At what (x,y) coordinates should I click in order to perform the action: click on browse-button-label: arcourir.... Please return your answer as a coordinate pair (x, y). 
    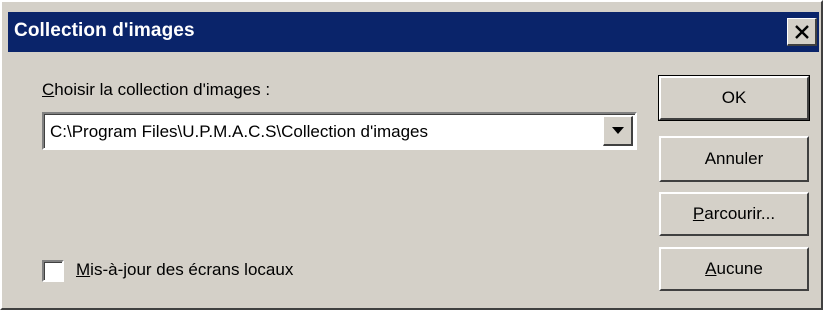
    Looking at the image, I should click on (740, 213).